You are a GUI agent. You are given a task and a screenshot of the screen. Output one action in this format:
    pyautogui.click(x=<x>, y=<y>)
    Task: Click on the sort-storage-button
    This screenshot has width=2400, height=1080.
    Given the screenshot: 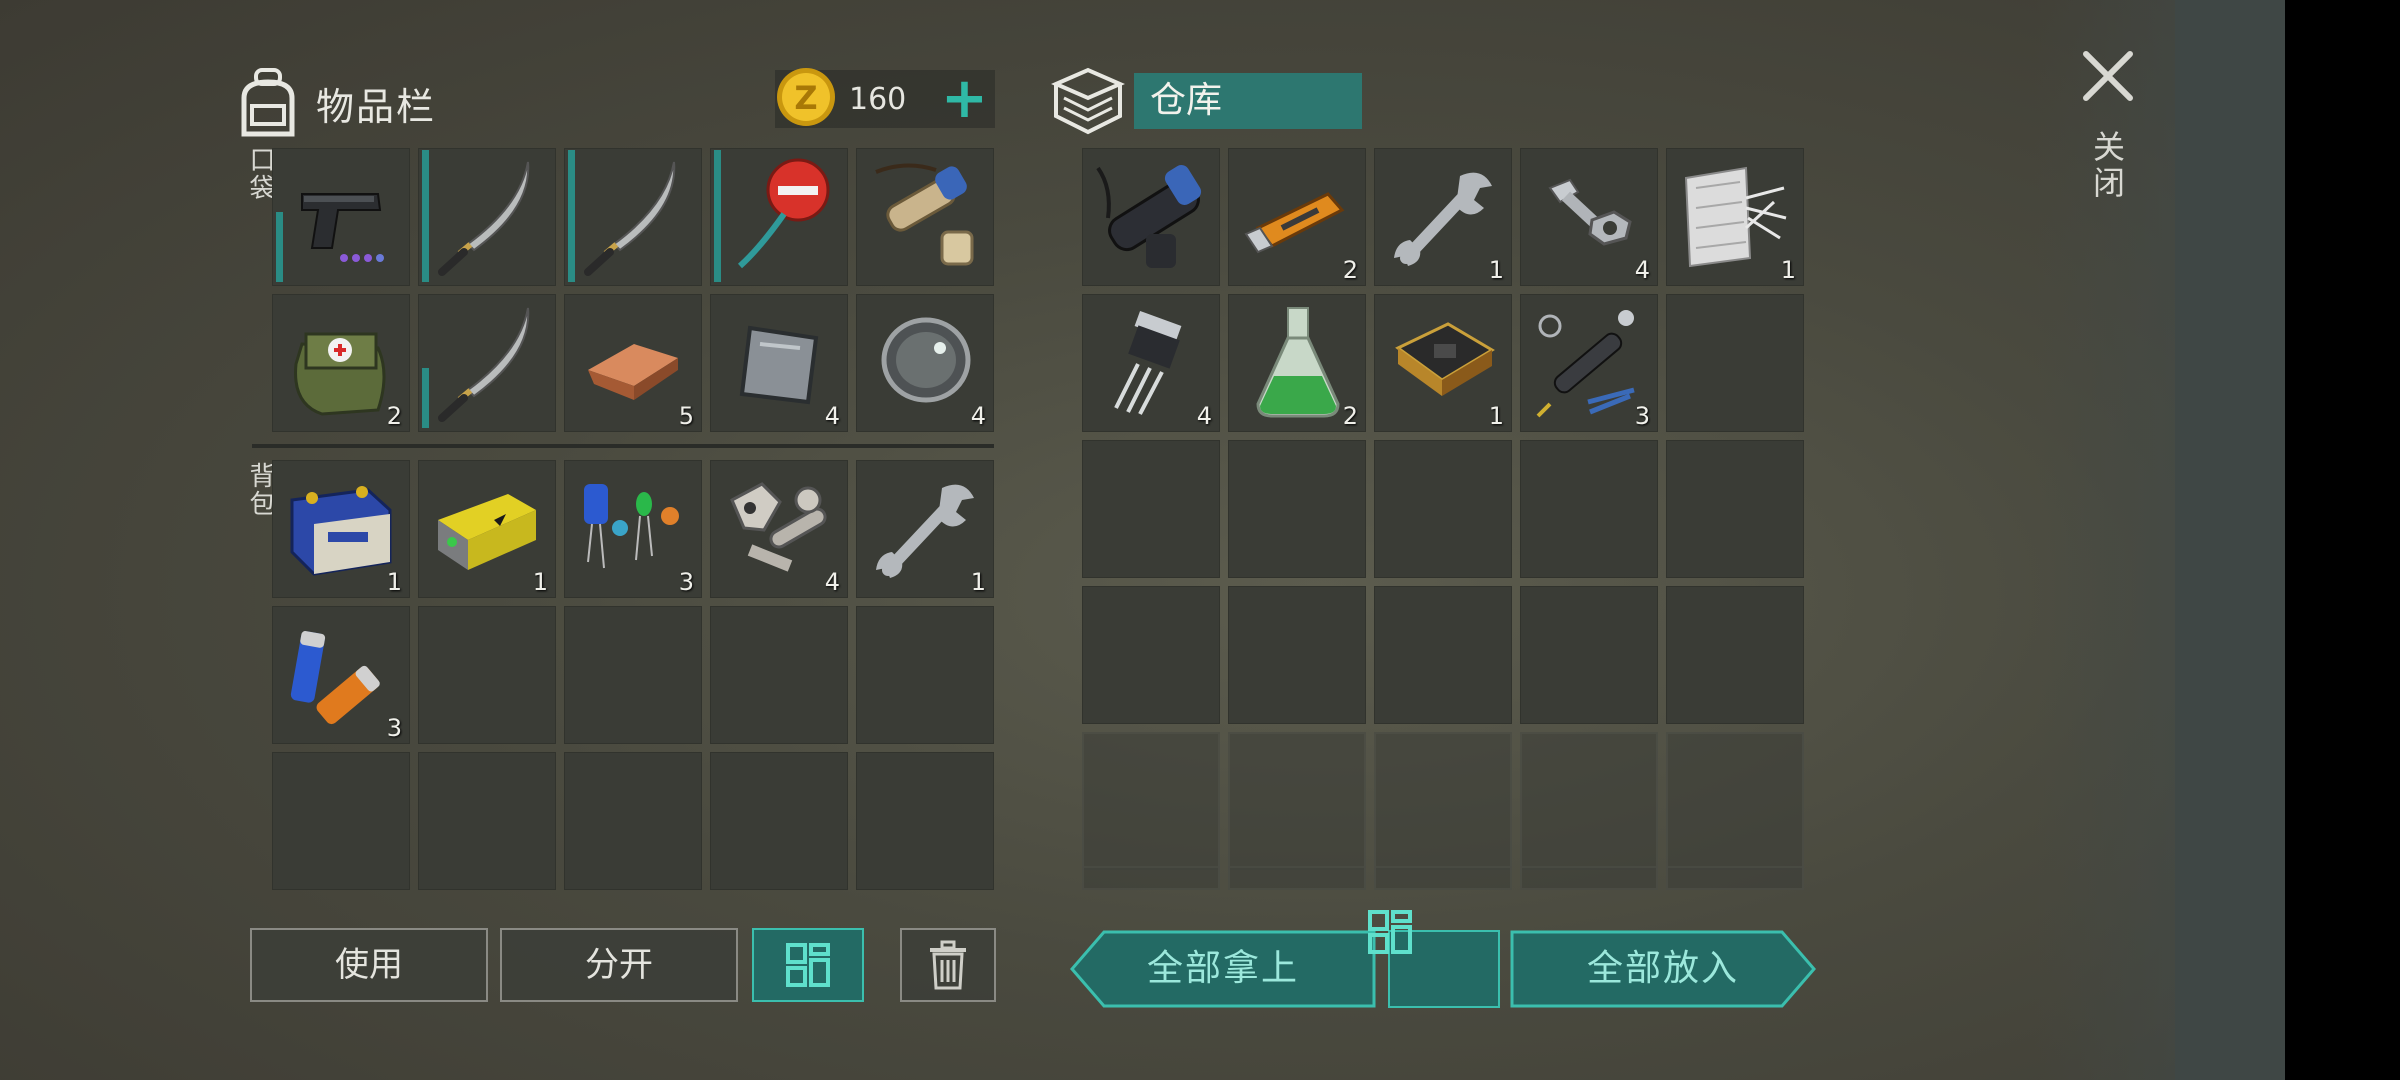 What is the action you would take?
    pyautogui.click(x=1434, y=959)
    